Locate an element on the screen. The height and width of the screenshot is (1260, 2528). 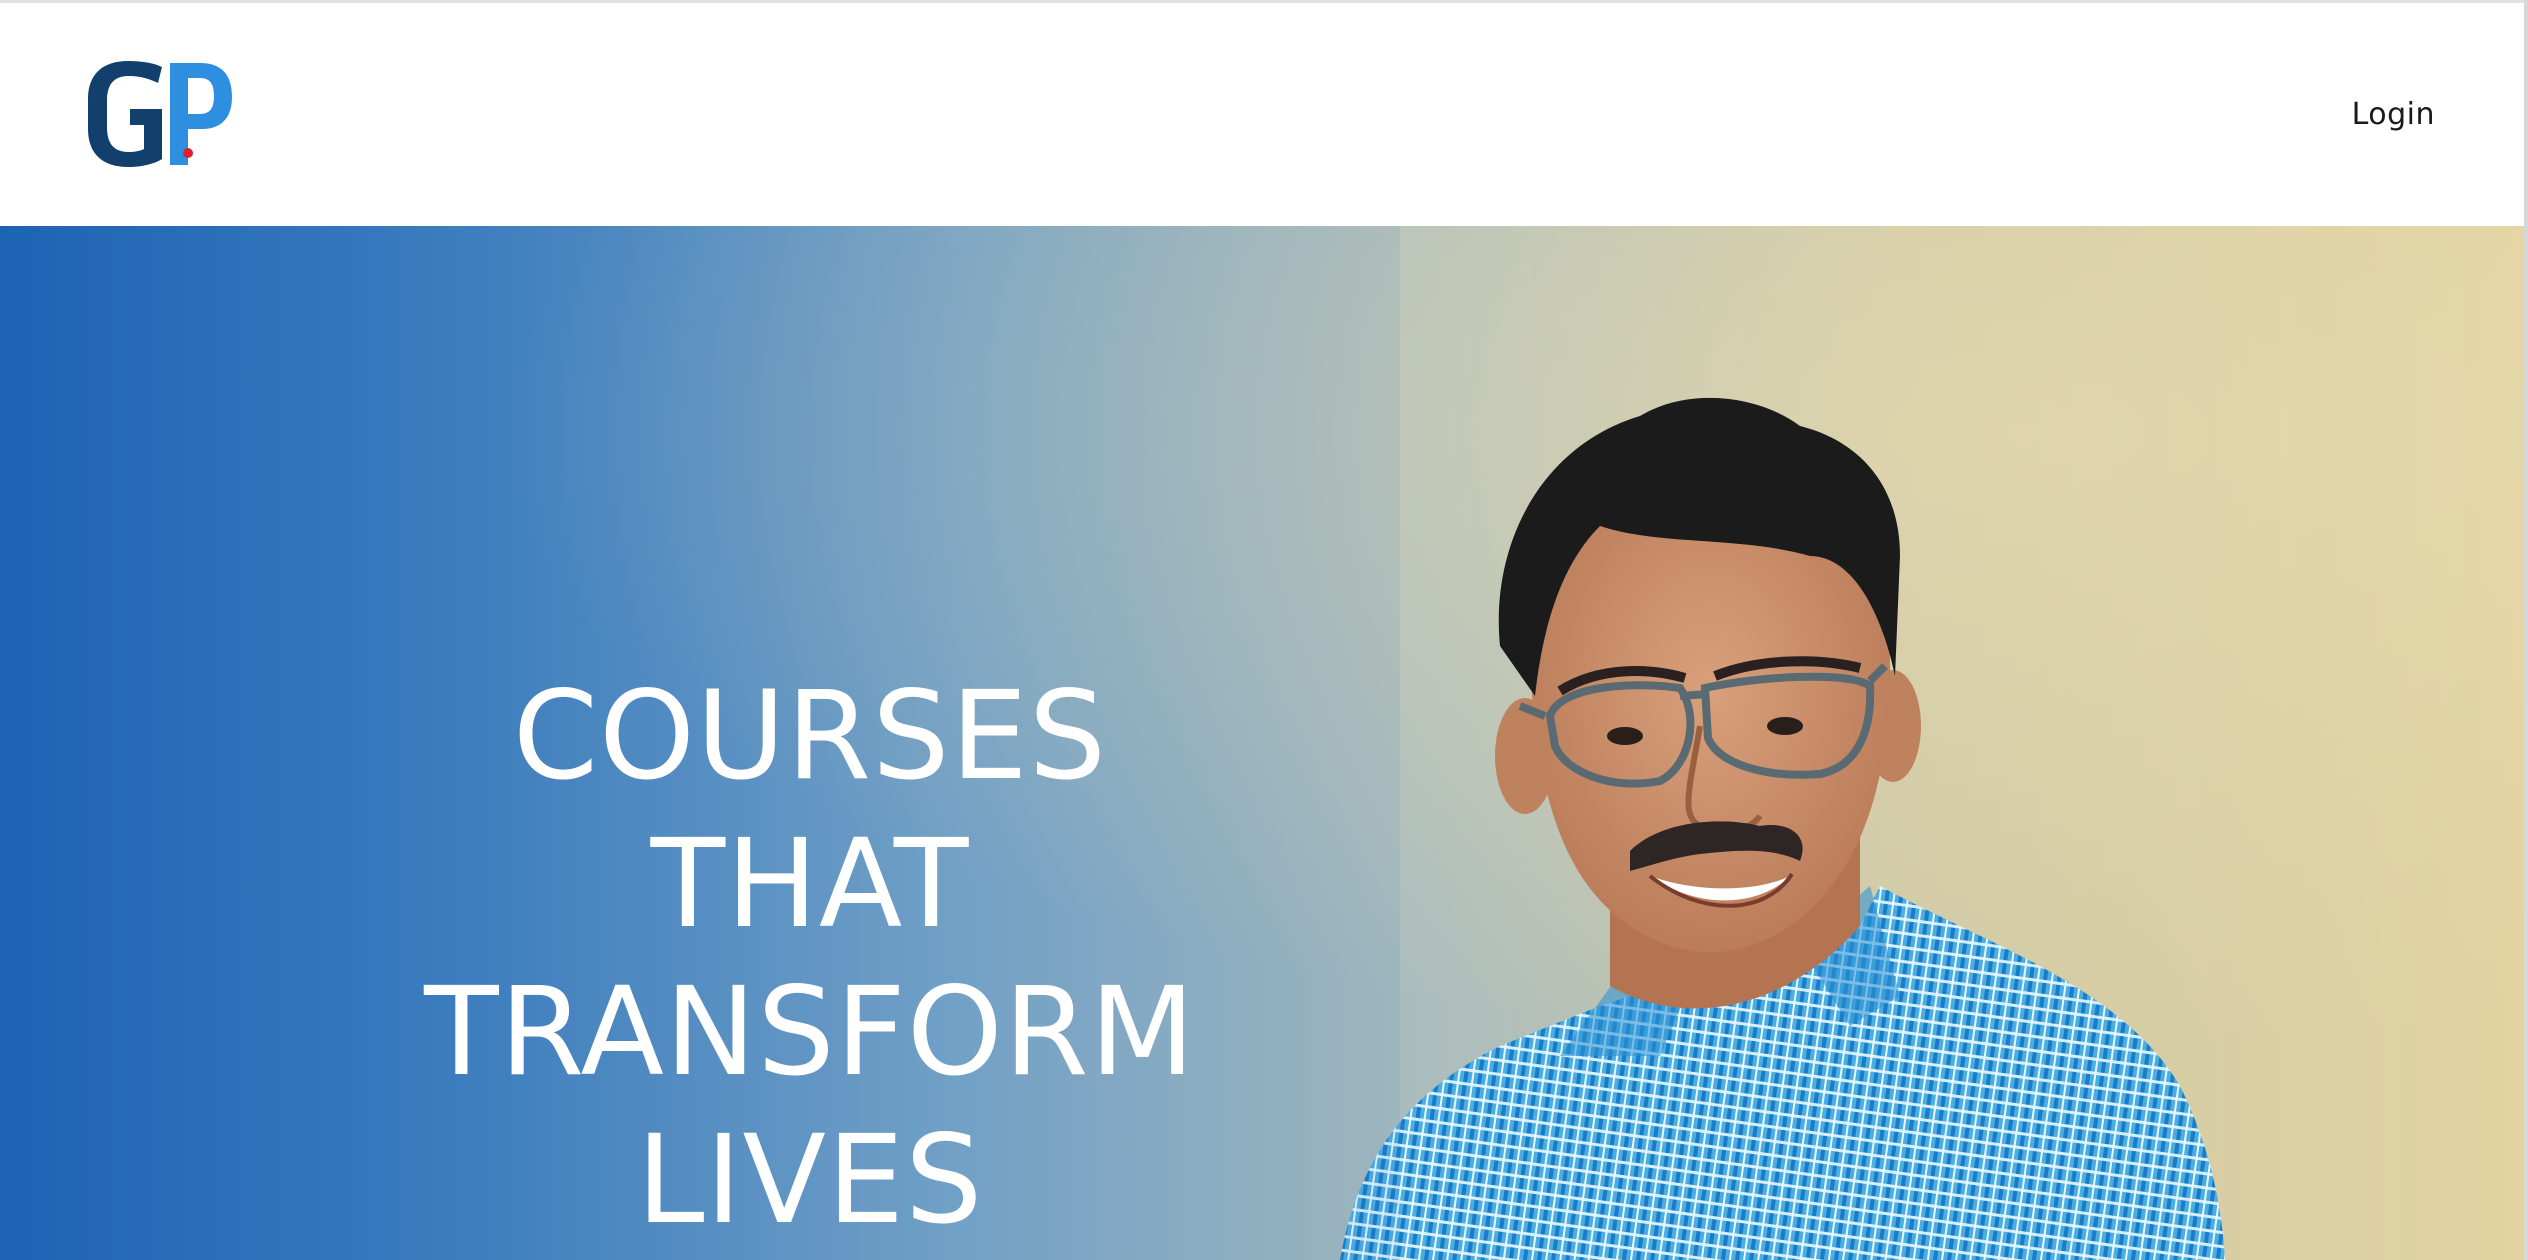
hero-headline-line: TRANSFORM is located at coordinates (810, 1032).